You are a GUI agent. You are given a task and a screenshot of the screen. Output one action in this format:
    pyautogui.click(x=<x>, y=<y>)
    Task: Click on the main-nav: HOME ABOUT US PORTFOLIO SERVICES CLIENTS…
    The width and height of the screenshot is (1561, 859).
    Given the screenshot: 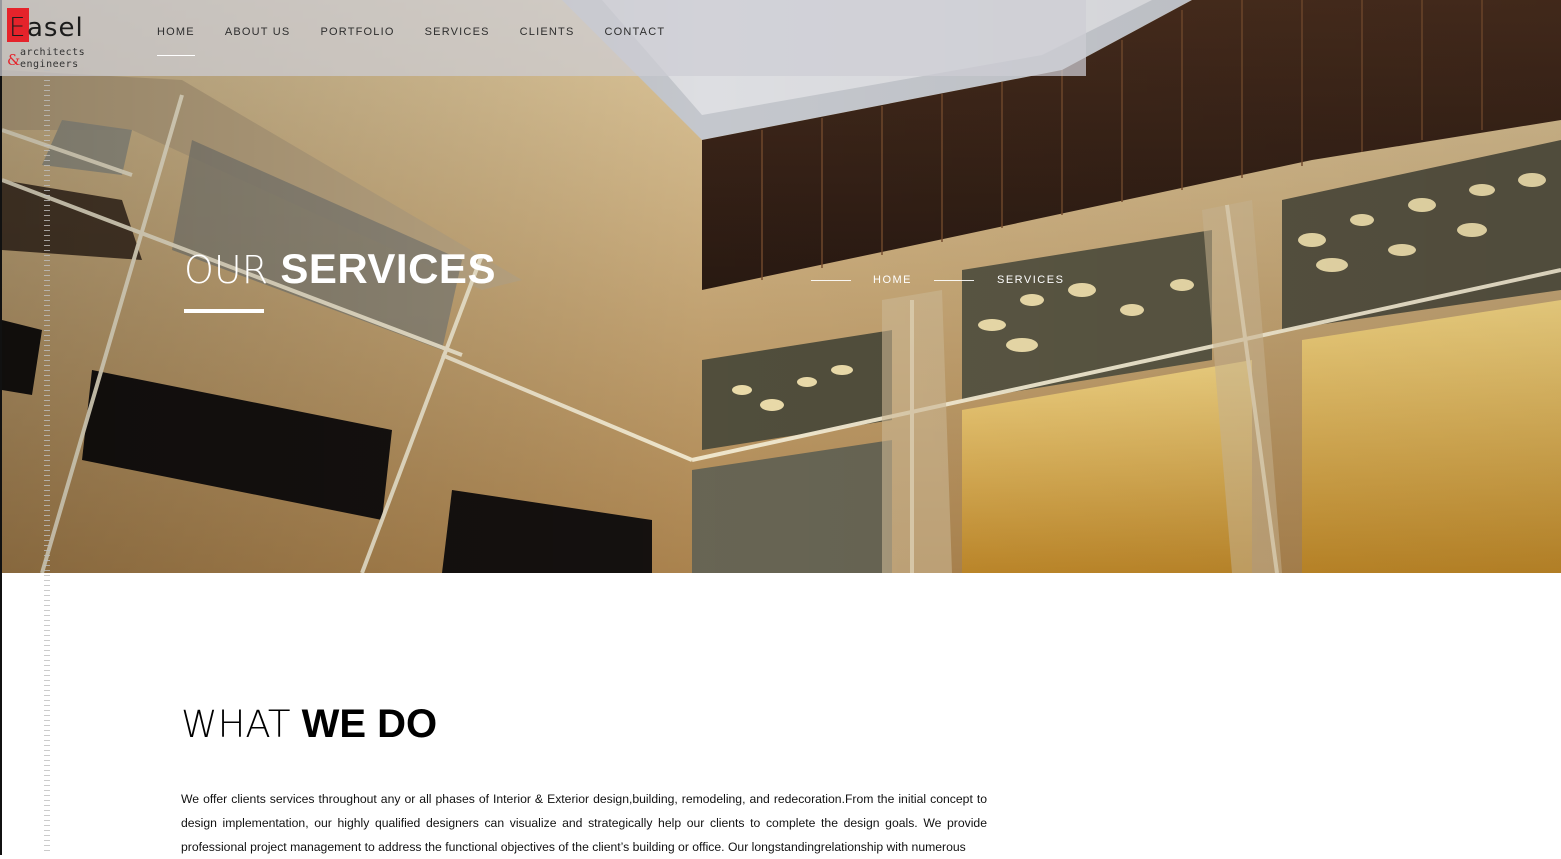 What is the action you would take?
    pyautogui.click(x=426, y=41)
    